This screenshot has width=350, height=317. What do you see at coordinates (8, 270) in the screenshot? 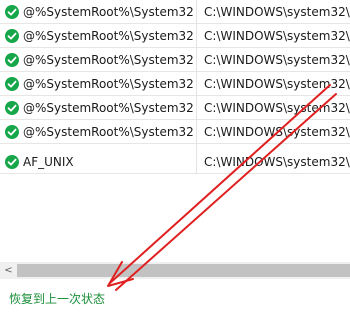
I see `scroll-left-icon: <` at bounding box center [8, 270].